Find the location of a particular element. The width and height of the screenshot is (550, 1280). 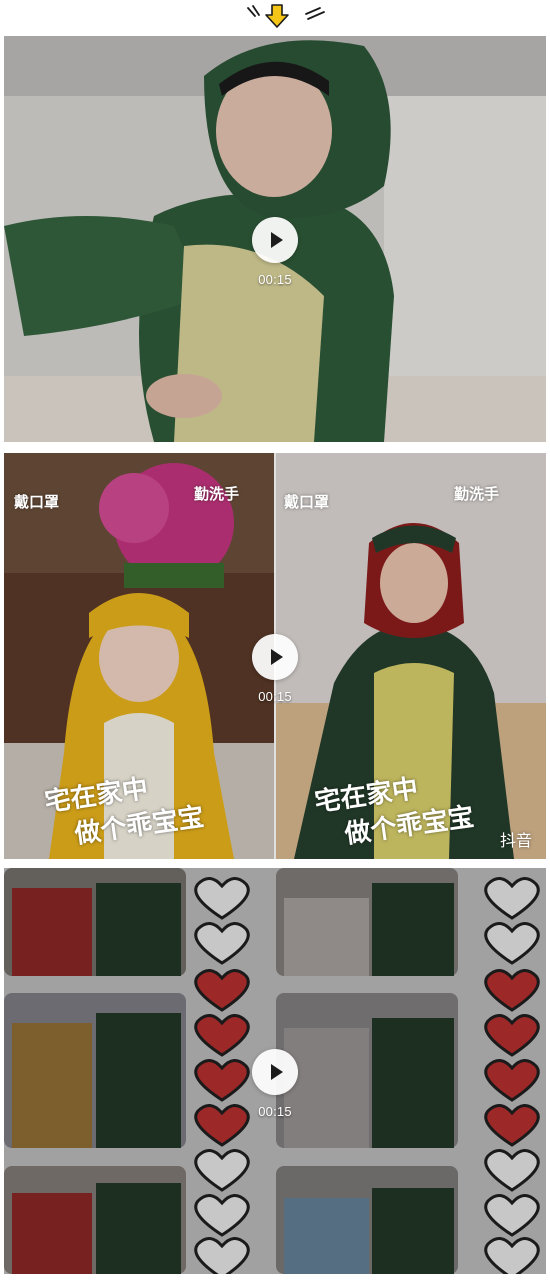

tag-wear-mask-left: 戴口罩 is located at coordinates (37, 502).